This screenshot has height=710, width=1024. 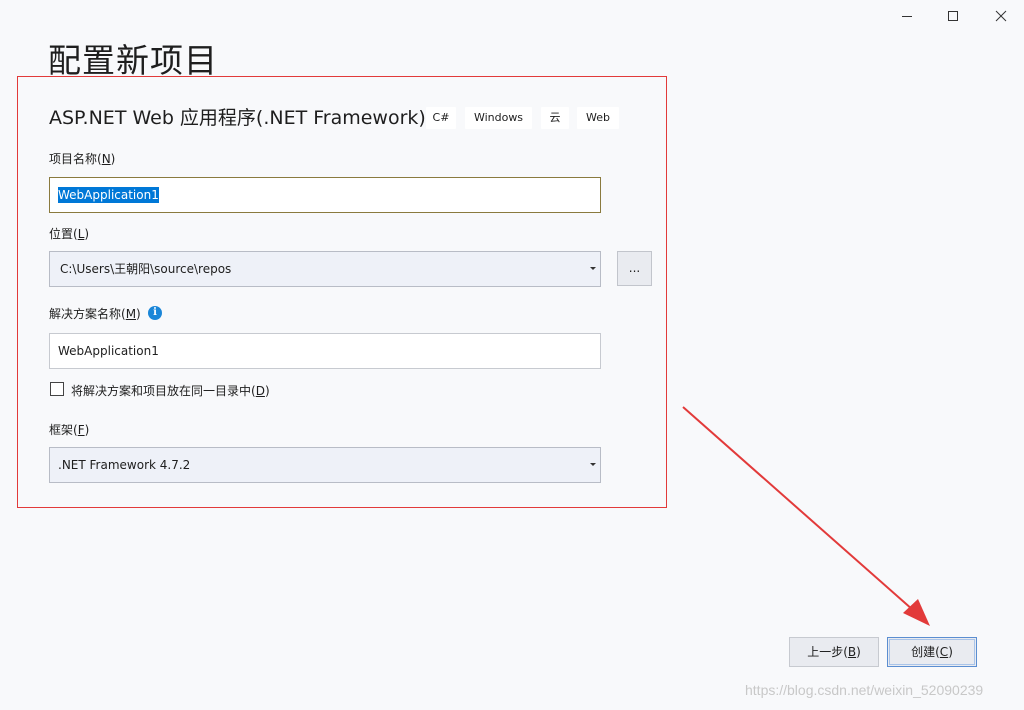 I want to click on back-button: 上一步(B), so click(x=834, y=652).